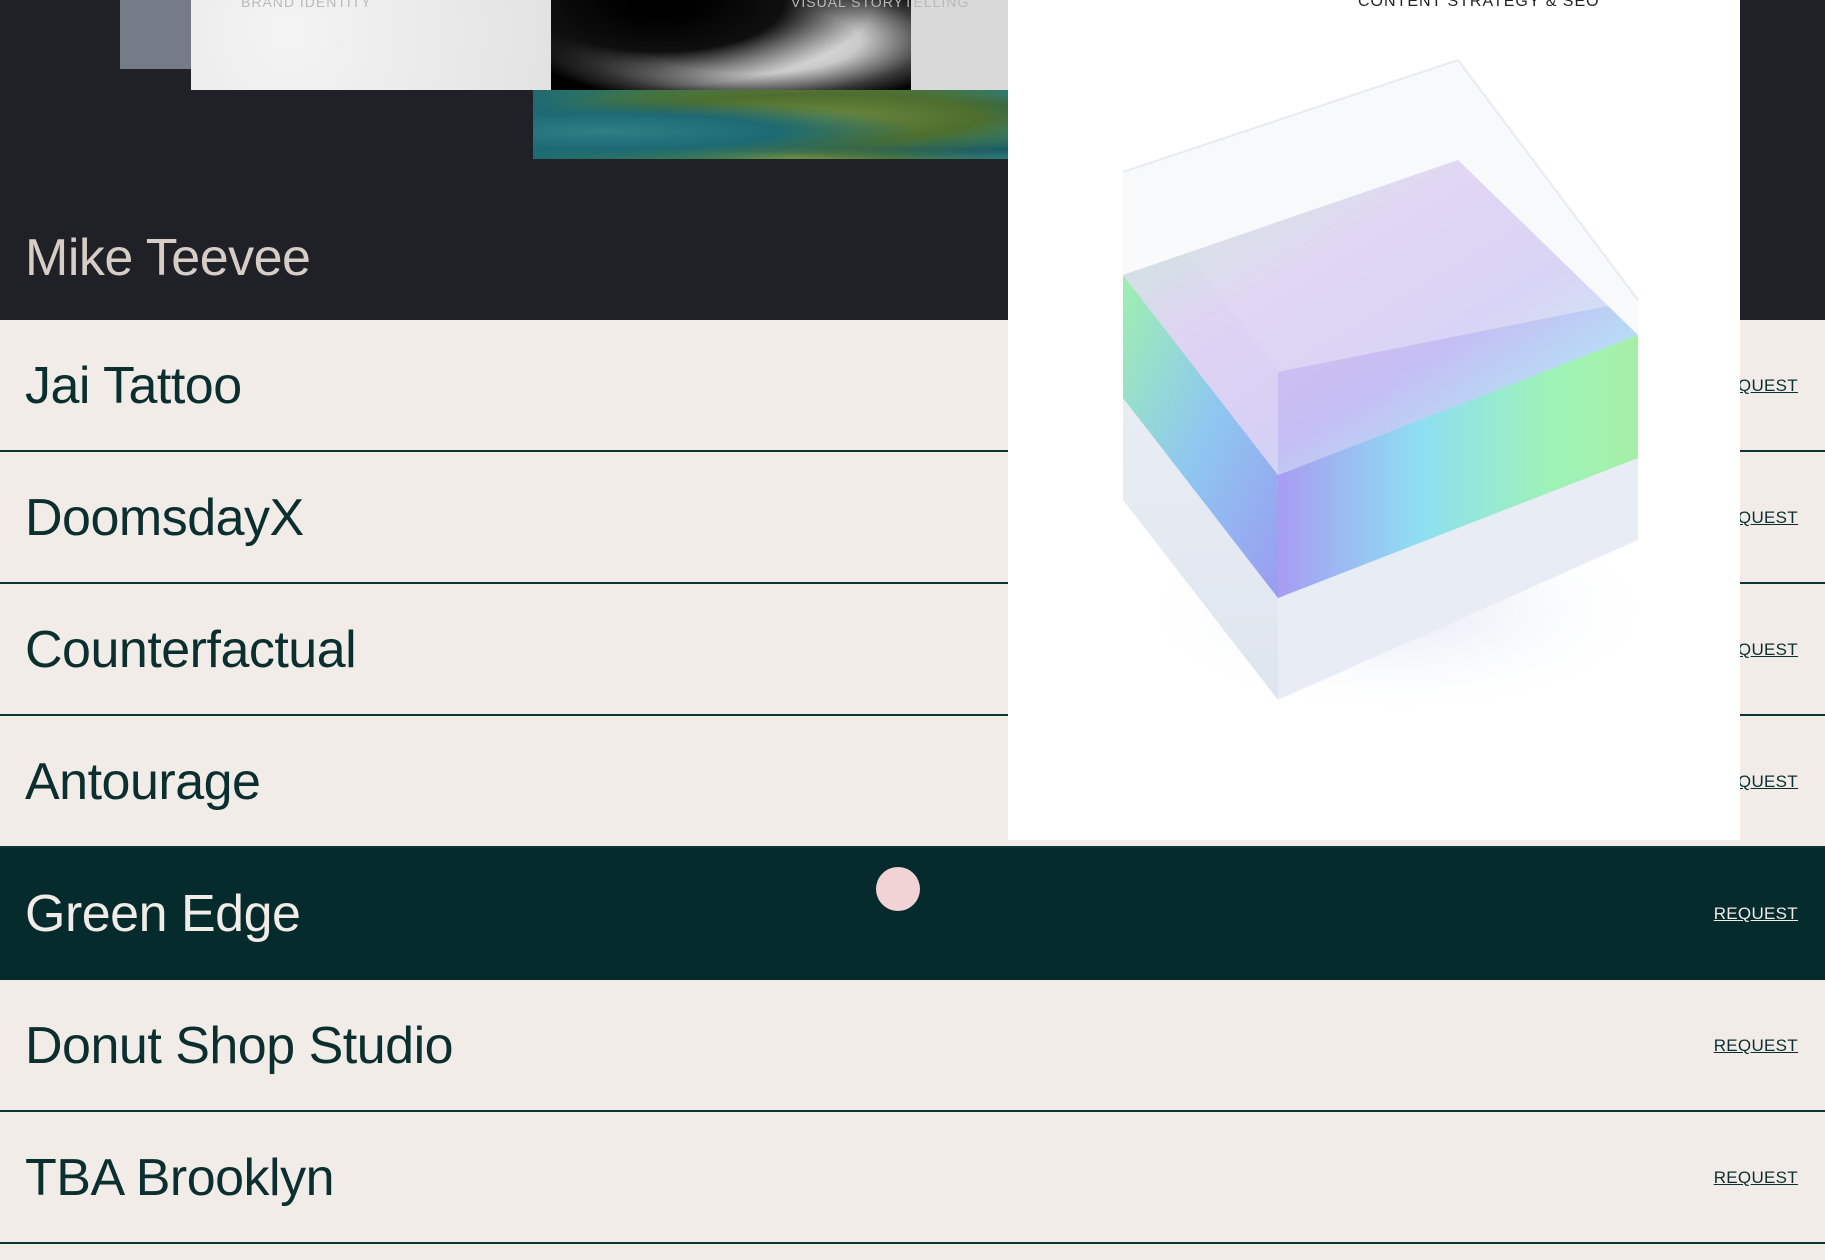 This screenshot has height=1260, width=1825. What do you see at coordinates (164, 518) in the screenshot?
I see `project-name: DoomsdayX` at bounding box center [164, 518].